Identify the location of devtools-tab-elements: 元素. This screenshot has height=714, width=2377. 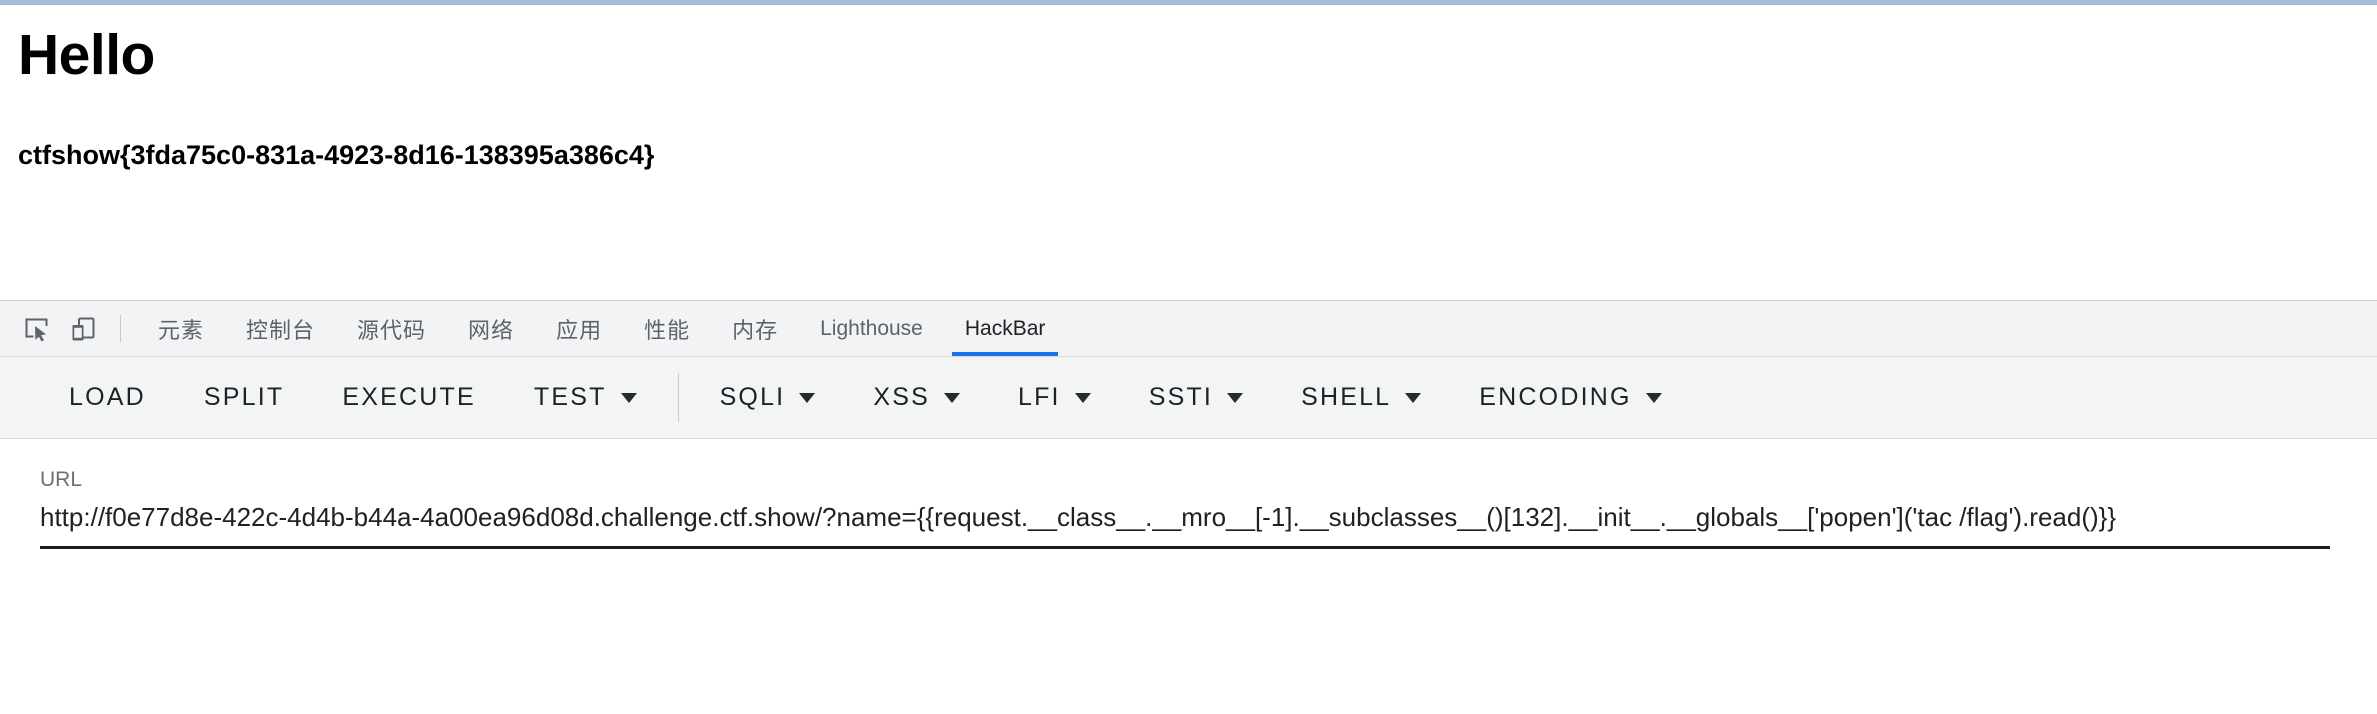
(181, 328).